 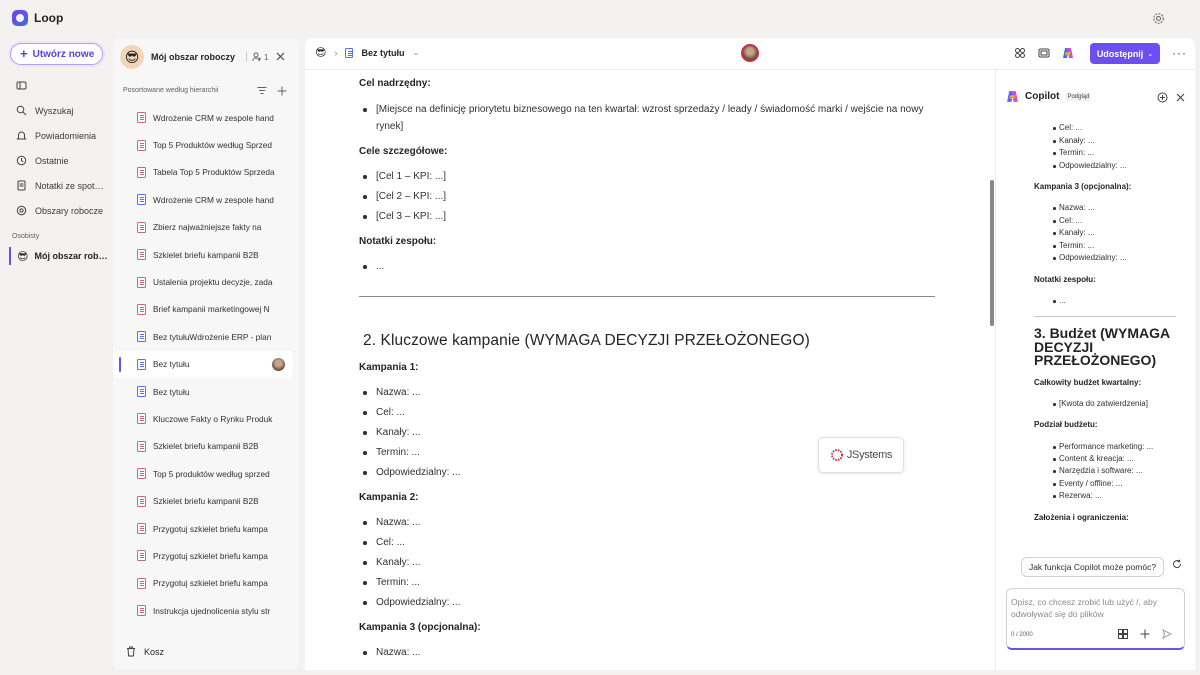 I want to click on member-count: 1, so click(x=257, y=57).